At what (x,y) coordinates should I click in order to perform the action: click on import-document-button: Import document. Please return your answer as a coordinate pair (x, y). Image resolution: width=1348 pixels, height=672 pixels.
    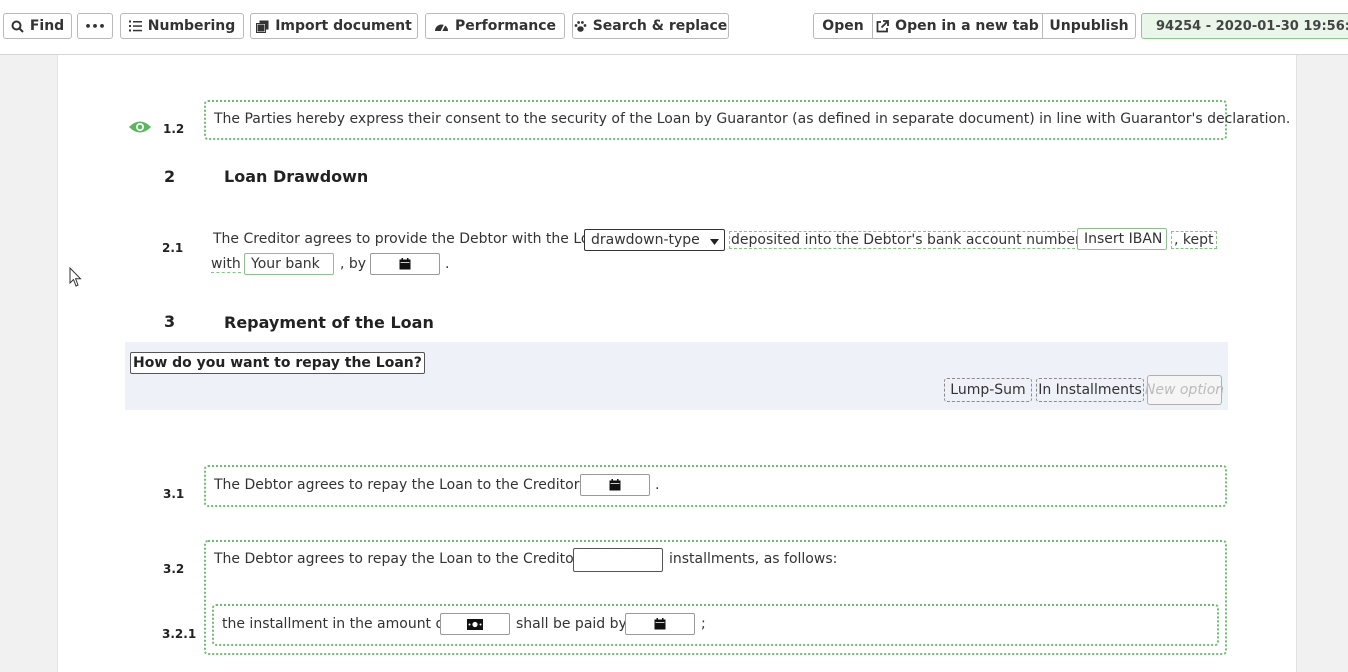
    Looking at the image, I should click on (334, 26).